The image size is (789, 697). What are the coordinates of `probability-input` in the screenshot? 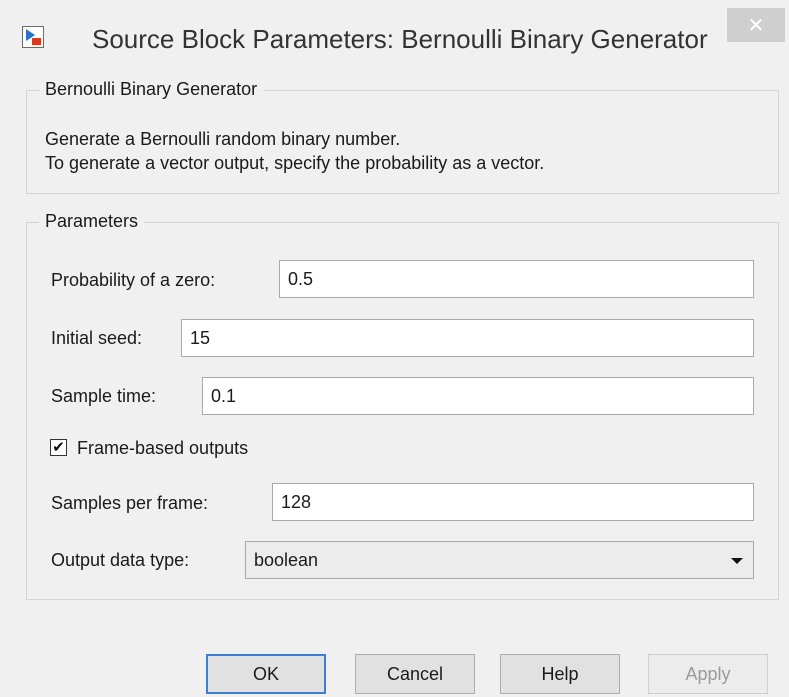 It's located at (516, 279).